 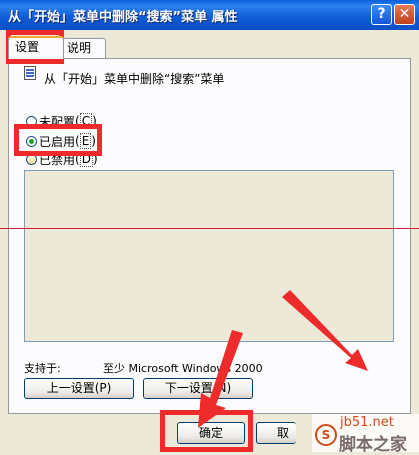 I want to click on tab-settings: 设置, so click(x=36, y=47).